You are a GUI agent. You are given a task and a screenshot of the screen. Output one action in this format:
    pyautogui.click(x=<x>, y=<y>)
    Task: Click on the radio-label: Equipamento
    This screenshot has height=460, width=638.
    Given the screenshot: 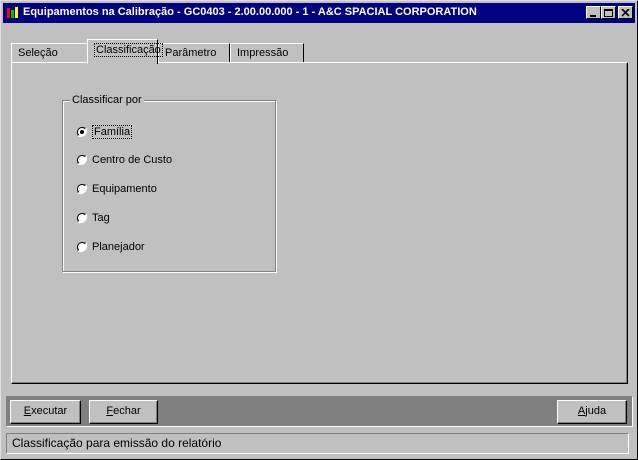 What is the action you would take?
    pyautogui.click(x=124, y=189)
    